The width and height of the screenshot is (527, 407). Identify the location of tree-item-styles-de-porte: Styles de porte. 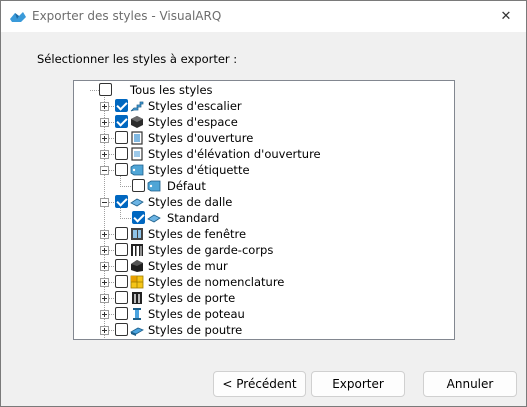
(264, 298).